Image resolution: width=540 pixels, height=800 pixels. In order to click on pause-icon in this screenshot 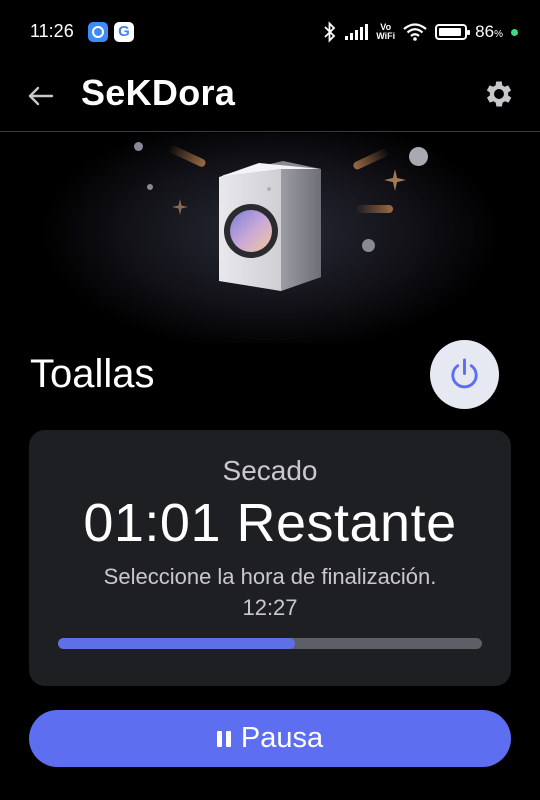, I will do `click(223, 738)`.